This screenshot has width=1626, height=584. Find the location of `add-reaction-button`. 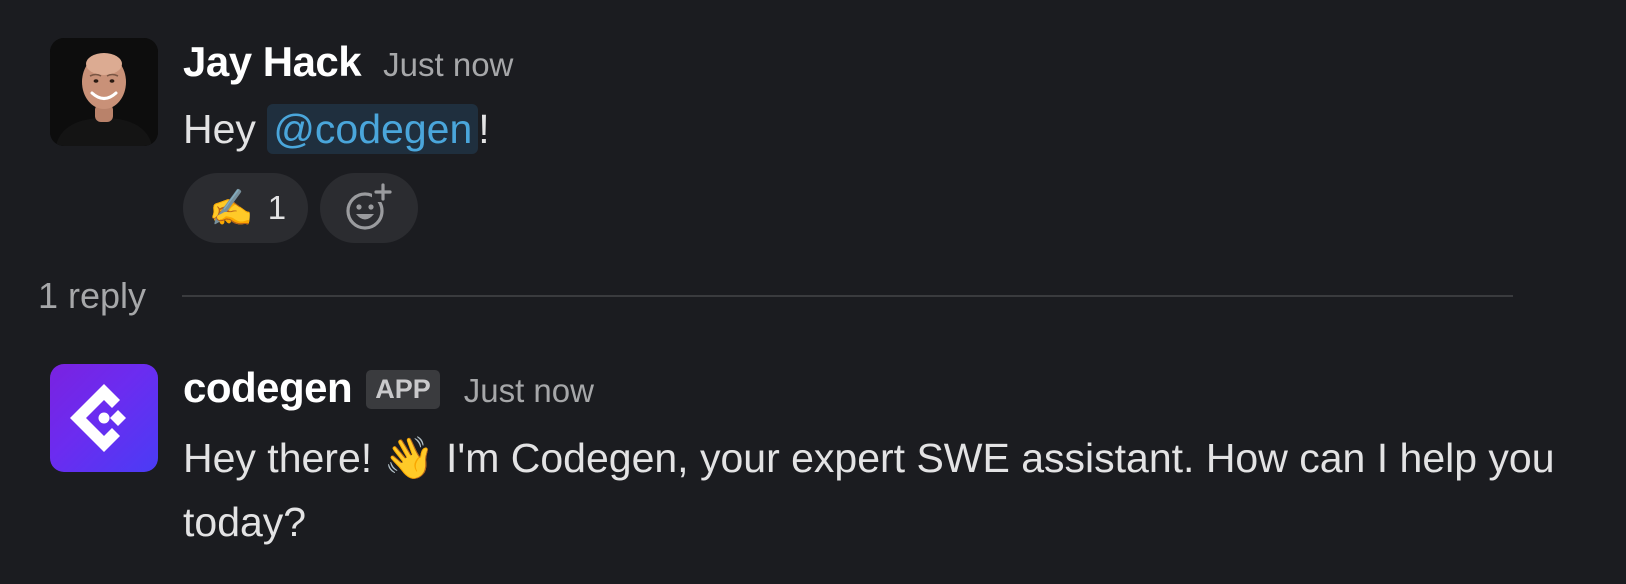

add-reaction-button is located at coordinates (369, 208).